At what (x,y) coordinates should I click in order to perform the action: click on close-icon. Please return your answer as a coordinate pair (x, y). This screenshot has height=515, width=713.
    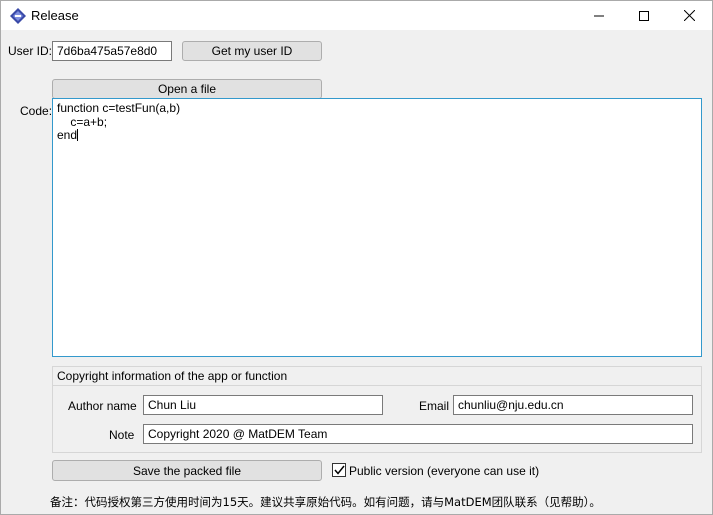
    Looking at the image, I should click on (689, 15).